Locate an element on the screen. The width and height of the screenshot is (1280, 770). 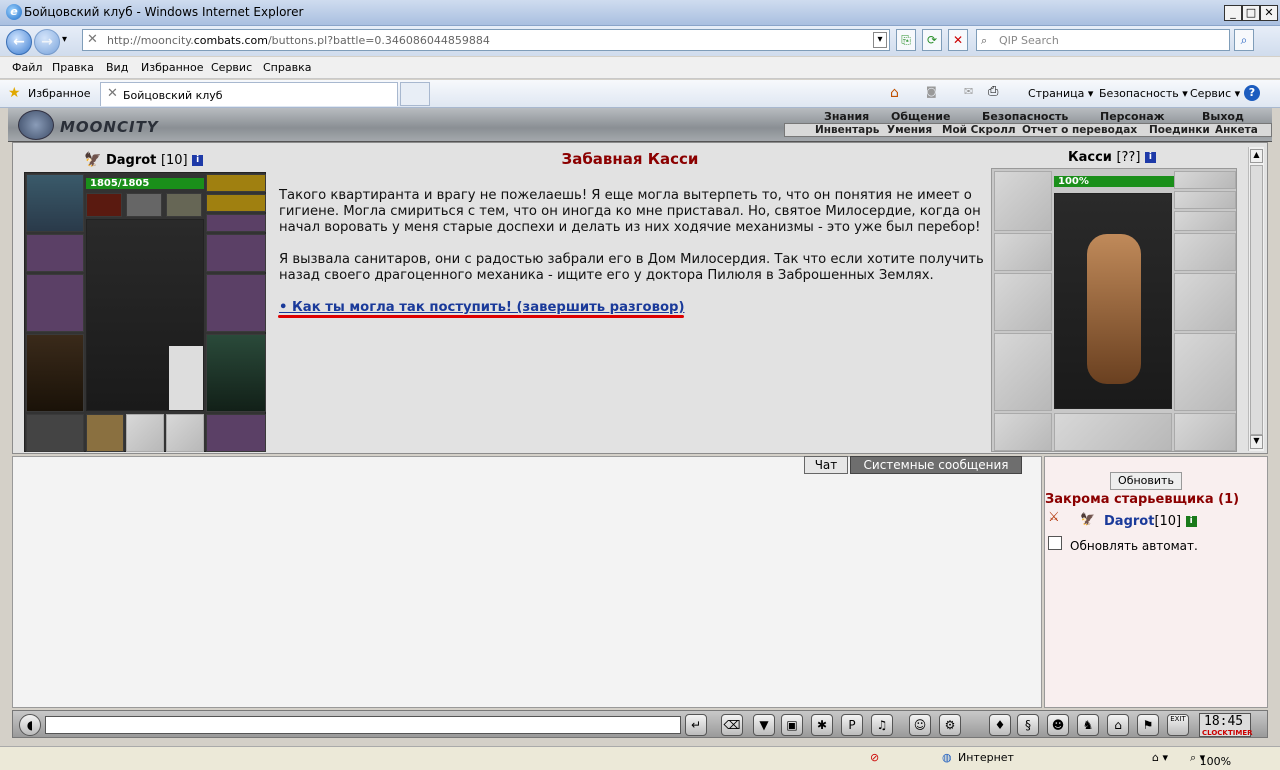
npc-info-icon: i is located at coordinates (1150, 157).